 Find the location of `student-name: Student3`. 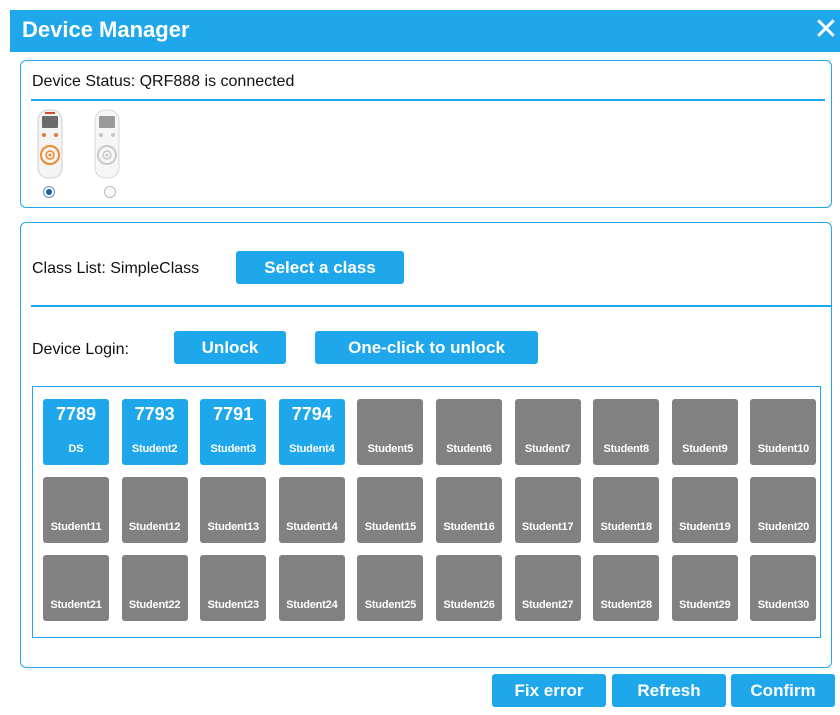

student-name: Student3 is located at coordinates (233, 449).